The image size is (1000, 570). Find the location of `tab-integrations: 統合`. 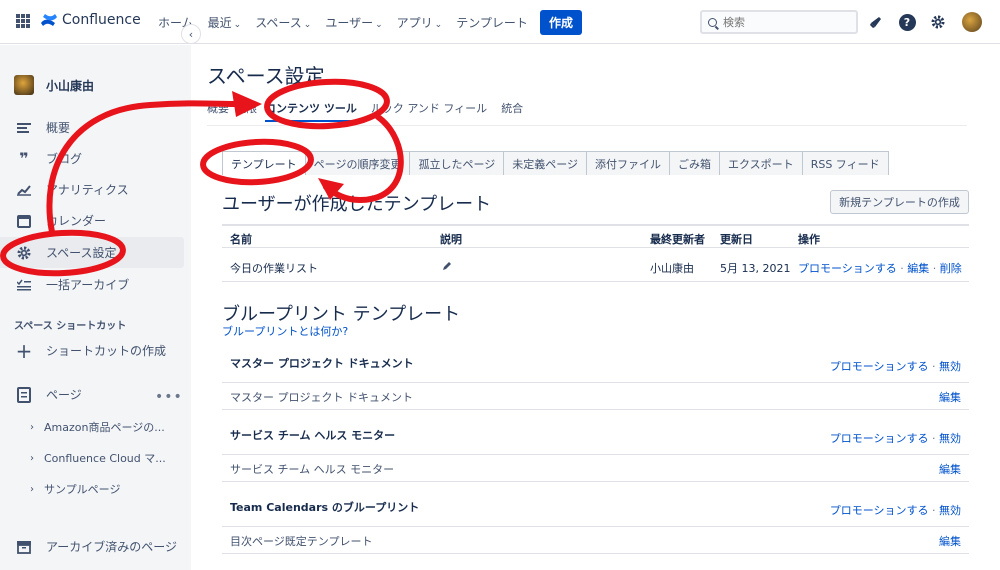

tab-integrations: 統合 is located at coordinates (512, 111).